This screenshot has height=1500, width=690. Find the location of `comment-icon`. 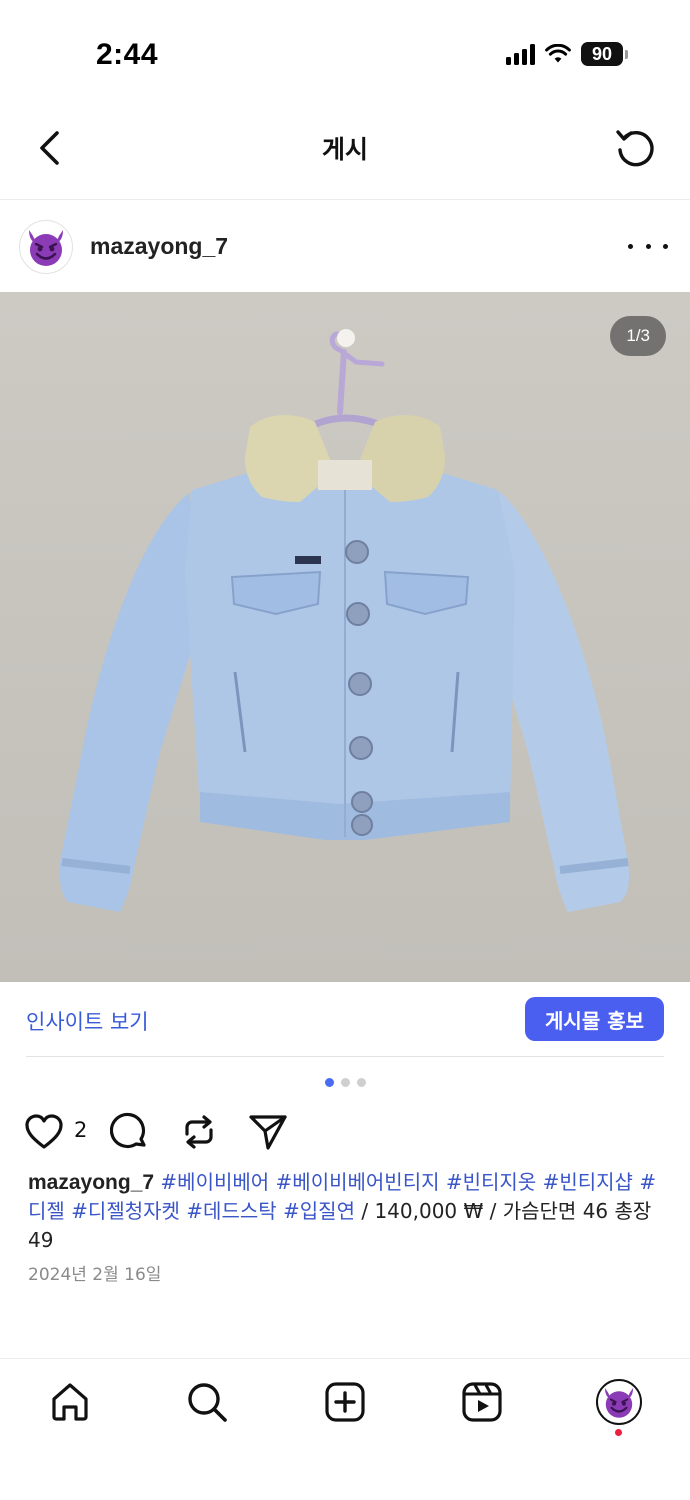

comment-icon is located at coordinates (128, 1130).